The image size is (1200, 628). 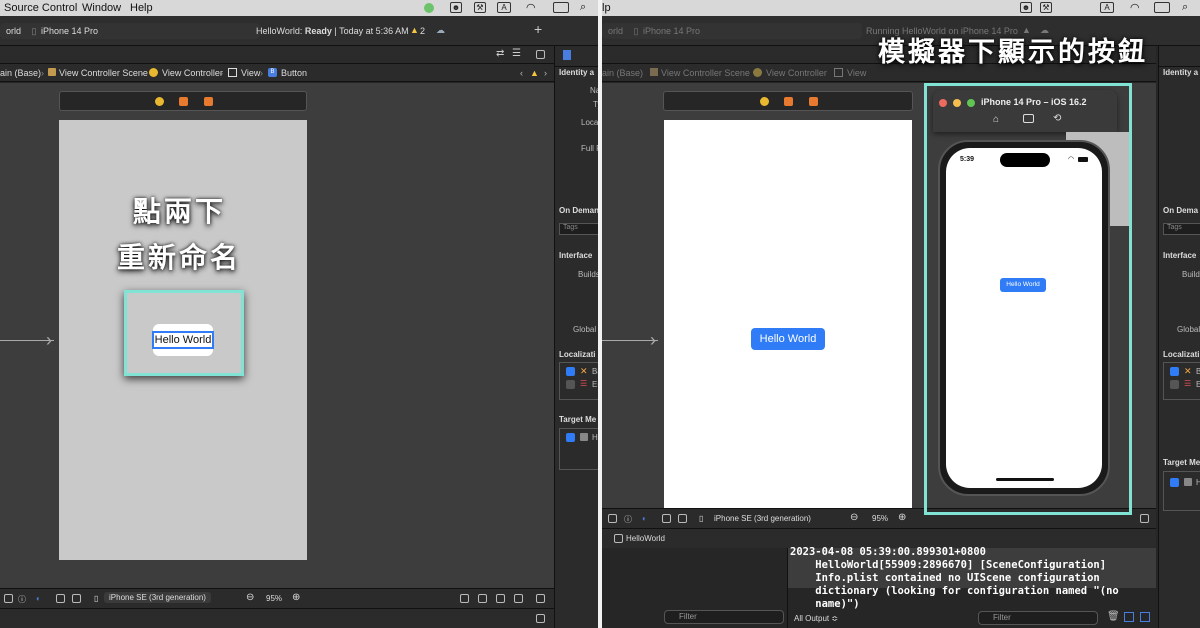 What do you see at coordinates (724, 617) in the screenshot?
I see `variables-filter: Filter` at bounding box center [724, 617].